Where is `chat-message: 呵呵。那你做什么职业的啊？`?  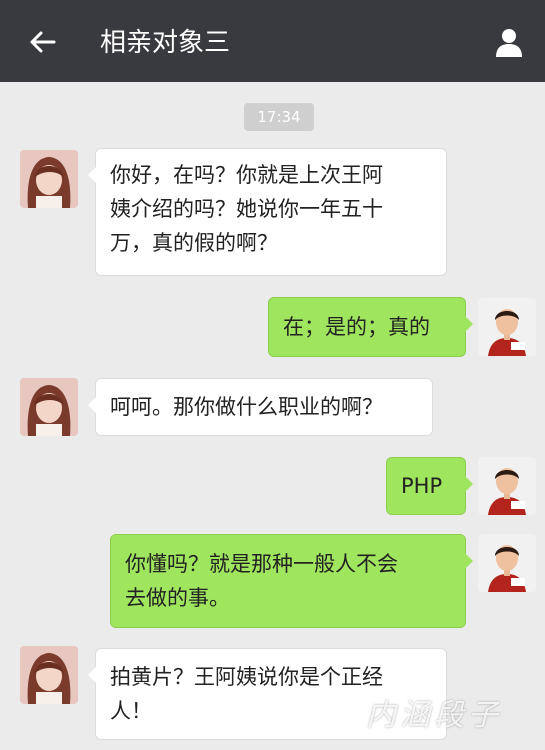
chat-message: 呵呵。那你做什么职业的啊？ is located at coordinates (260, 407).